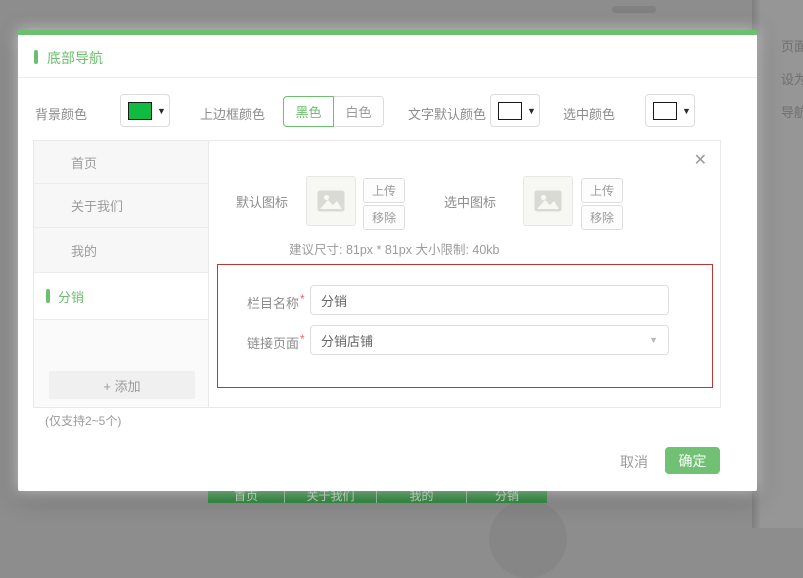  What do you see at coordinates (83, 421) in the screenshot?
I see `tabs-count-note: (仅支持2~5个)` at bounding box center [83, 421].